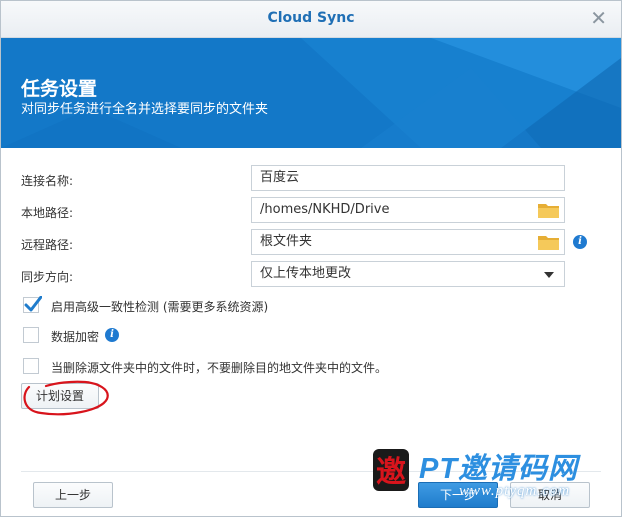 This screenshot has width=622, height=517. I want to click on sync-direction-label: 同步方向:, so click(47, 277).